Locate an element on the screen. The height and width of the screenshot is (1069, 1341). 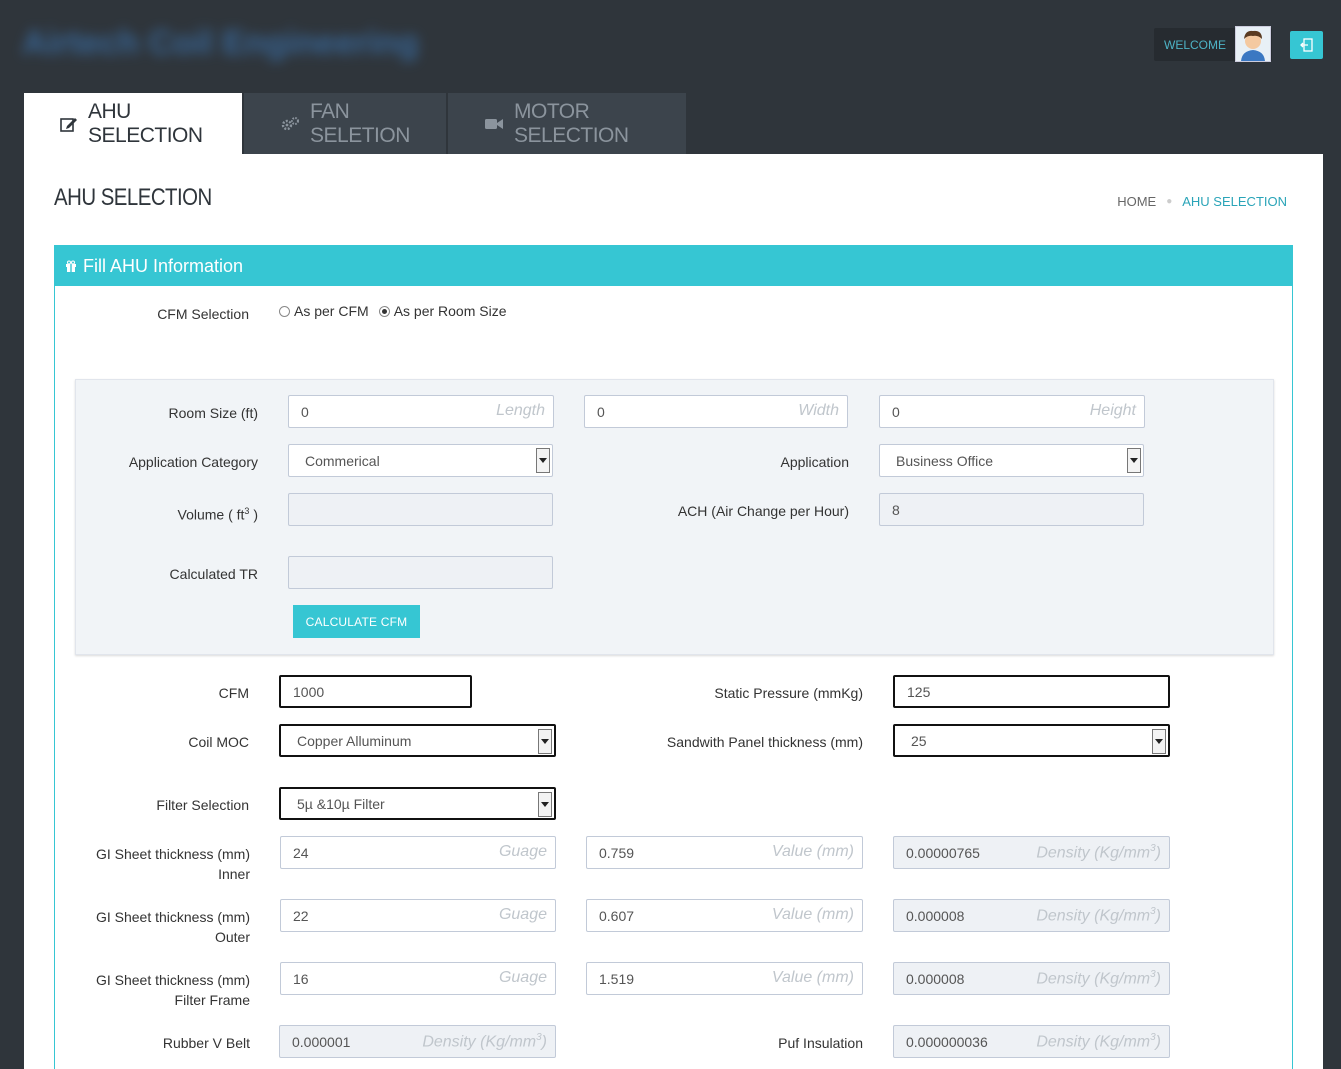
gi-inner-gauge-input: 24 Guage is located at coordinates (418, 852).